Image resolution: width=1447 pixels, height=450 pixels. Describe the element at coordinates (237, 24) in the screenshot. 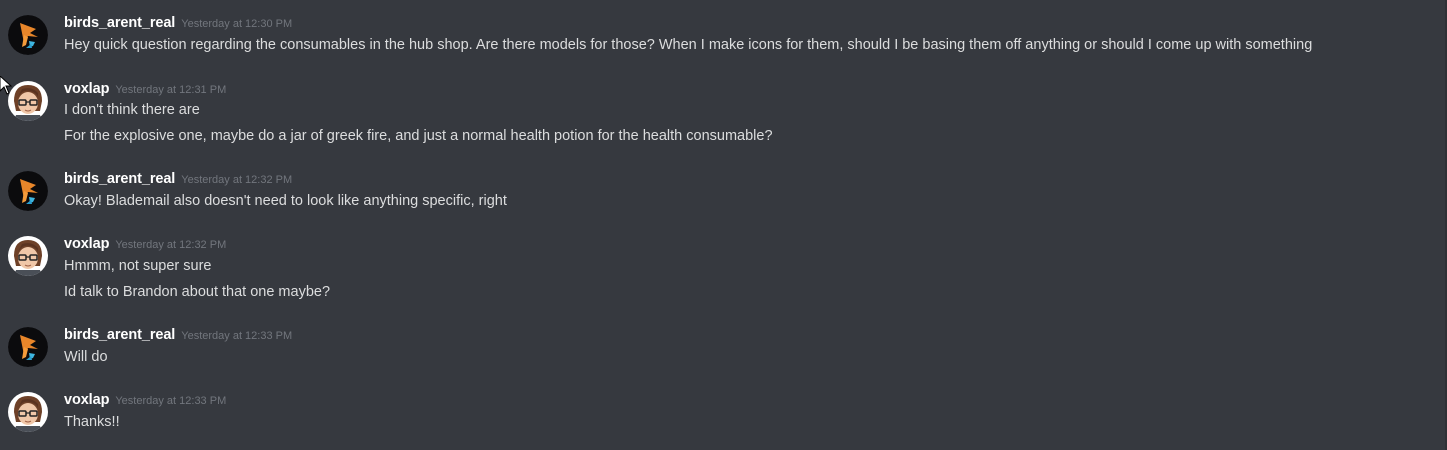

I see `timestamp: Yesterday at 12:30 PM` at that location.